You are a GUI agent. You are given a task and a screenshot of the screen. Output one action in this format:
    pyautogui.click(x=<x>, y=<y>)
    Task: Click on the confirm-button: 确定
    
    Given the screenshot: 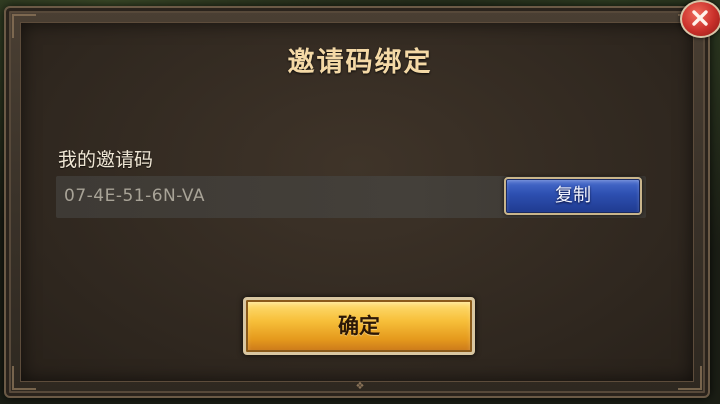 What is the action you would take?
    pyautogui.click(x=359, y=326)
    